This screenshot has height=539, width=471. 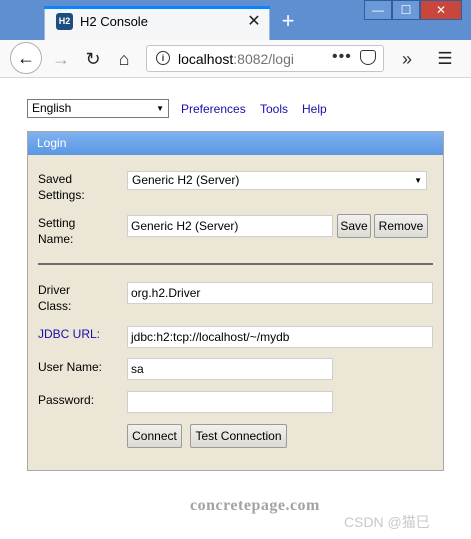 What do you see at coordinates (238, 436) in the screenshot?
I see `test-connection-button: Test Connection` at bounding box center [238, 436].